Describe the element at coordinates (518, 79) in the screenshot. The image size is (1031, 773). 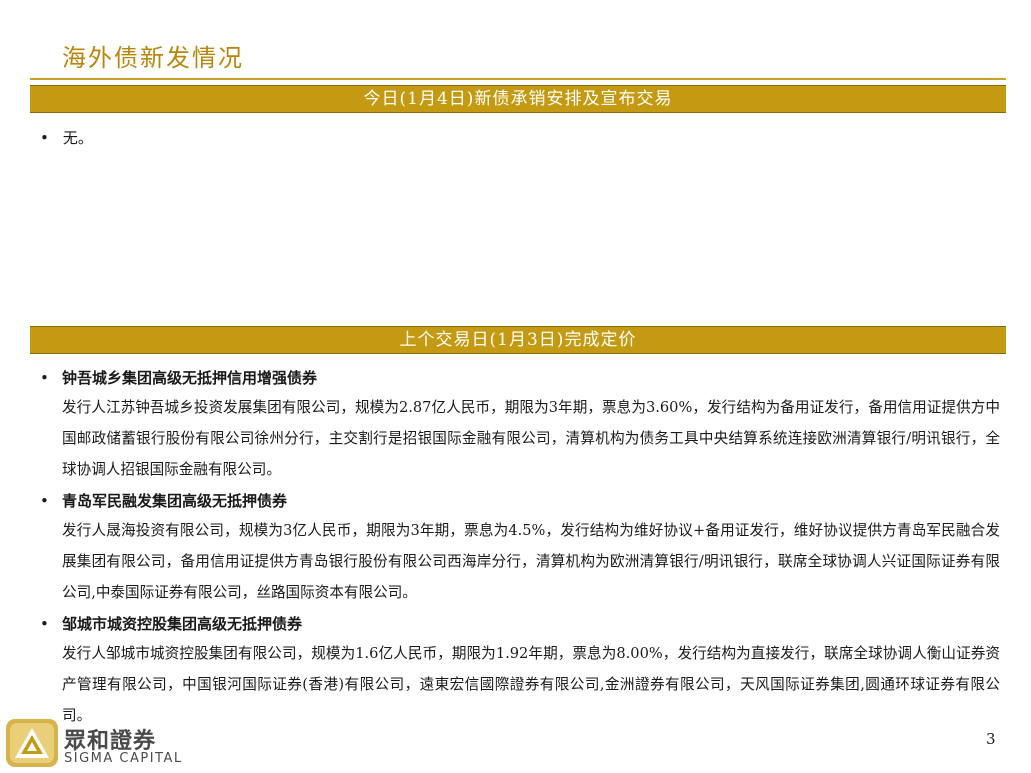
I see `title-rule` at that location.